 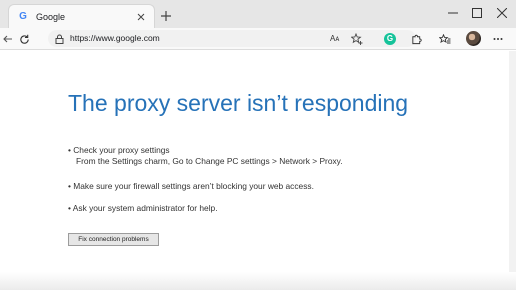 I want to click on refresh-icon, so click(x=24, y=39).